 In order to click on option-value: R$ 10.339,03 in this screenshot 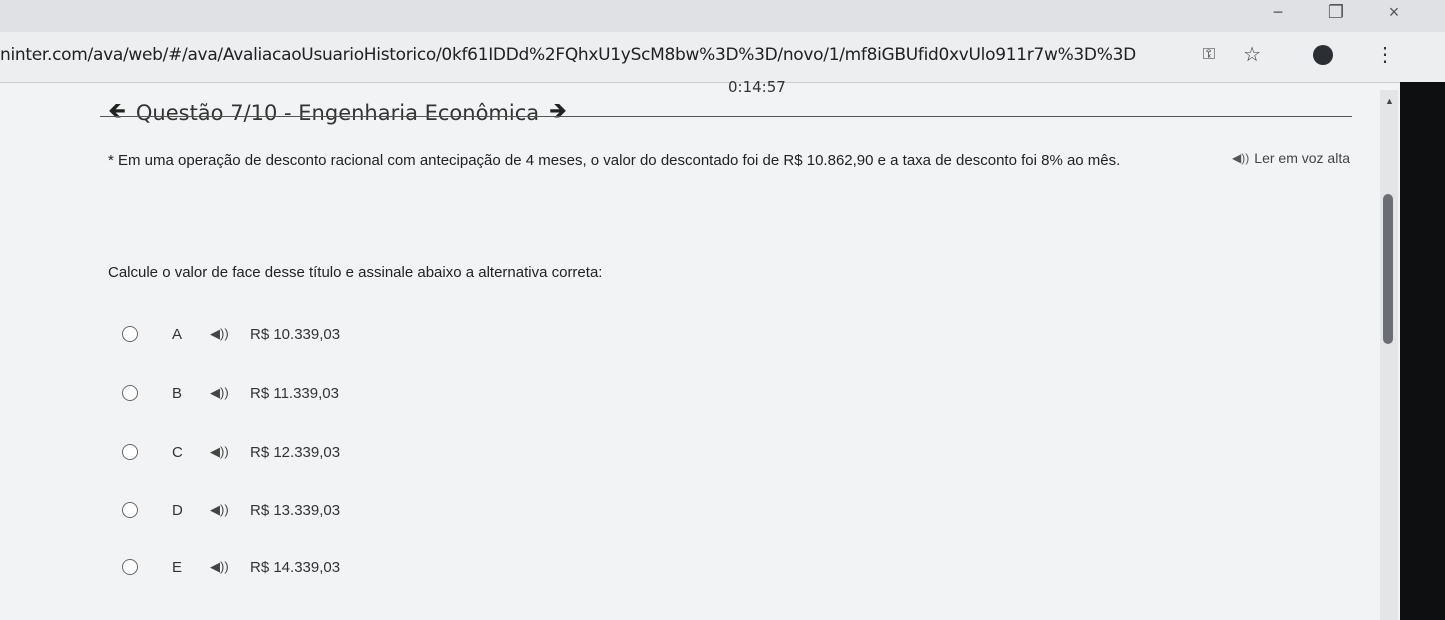, I will do `click(295, 334)`.